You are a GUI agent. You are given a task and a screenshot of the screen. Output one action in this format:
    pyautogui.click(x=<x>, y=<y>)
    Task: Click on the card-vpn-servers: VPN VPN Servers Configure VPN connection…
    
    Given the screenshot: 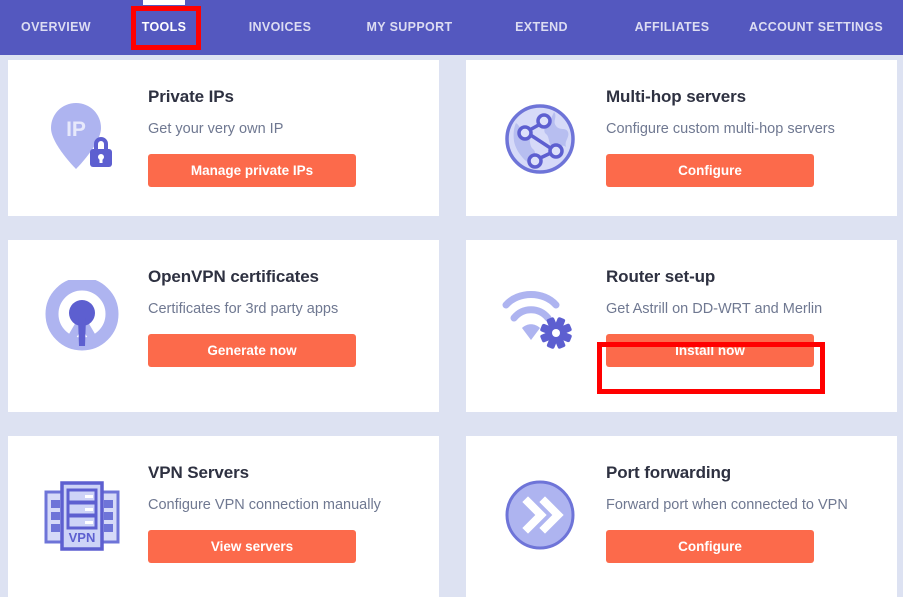 What is the action you would take?
    pyautogui.click(x=223, y=516)
    